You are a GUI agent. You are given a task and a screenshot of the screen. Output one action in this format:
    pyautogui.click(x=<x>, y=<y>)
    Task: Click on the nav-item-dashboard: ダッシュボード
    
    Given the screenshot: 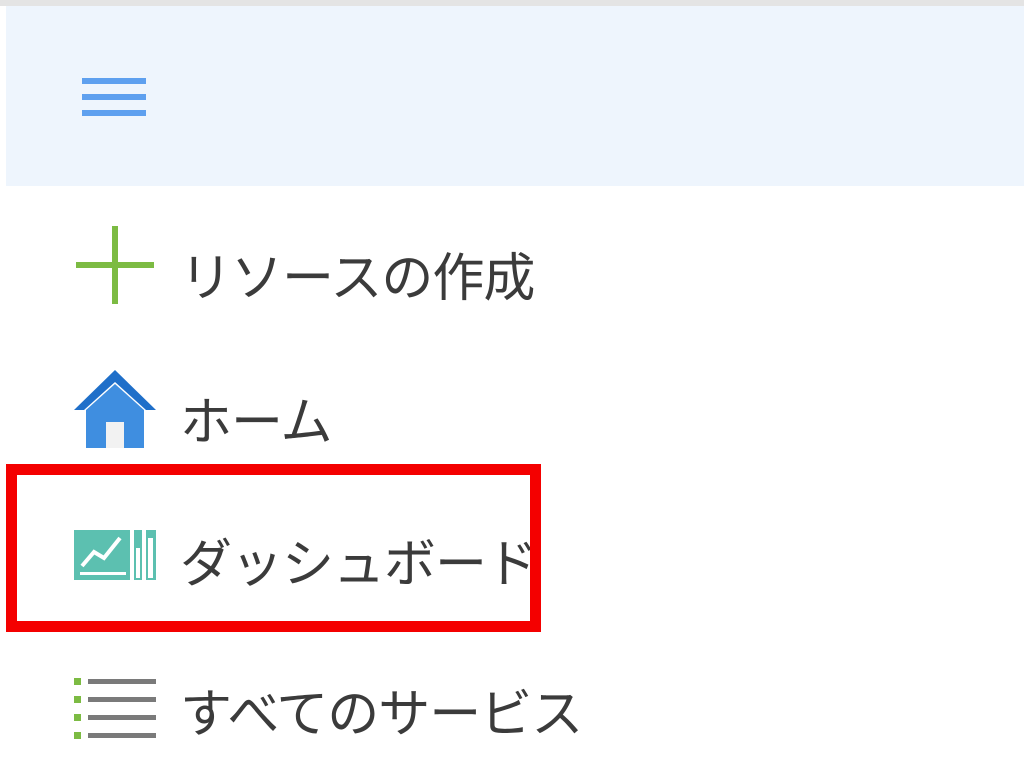 What is the action you would take?
    pyautogui.click(x=320, y=551)
    